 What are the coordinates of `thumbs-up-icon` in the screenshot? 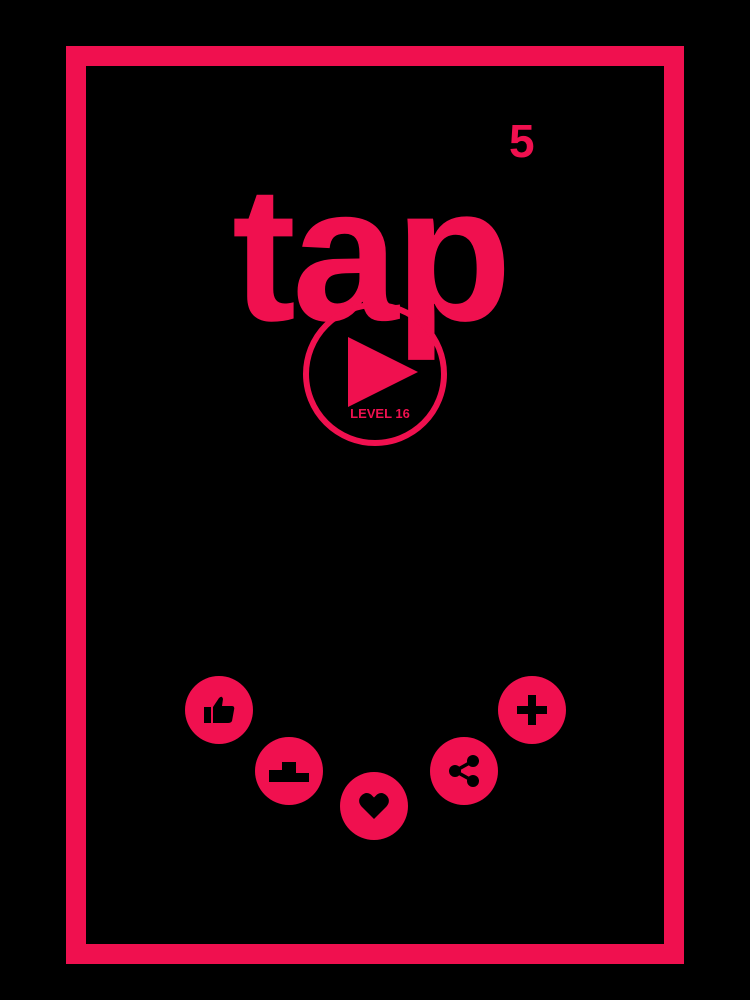 It's located at (219, 709).